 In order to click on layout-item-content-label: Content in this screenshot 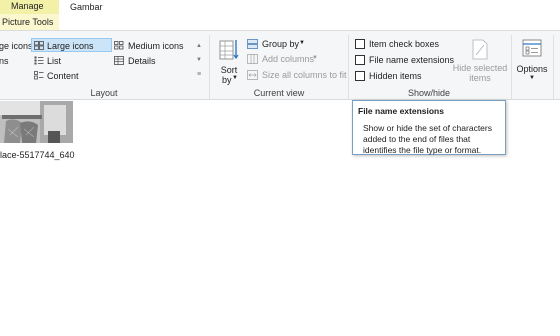, I will do `click(63, 76)`.